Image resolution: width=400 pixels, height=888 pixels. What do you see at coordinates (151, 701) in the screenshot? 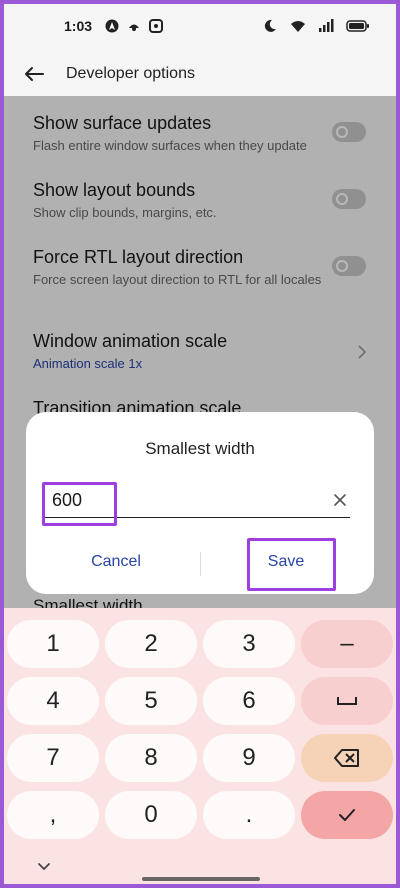
I see `key-5: 5` at bounding box center [151, 701].